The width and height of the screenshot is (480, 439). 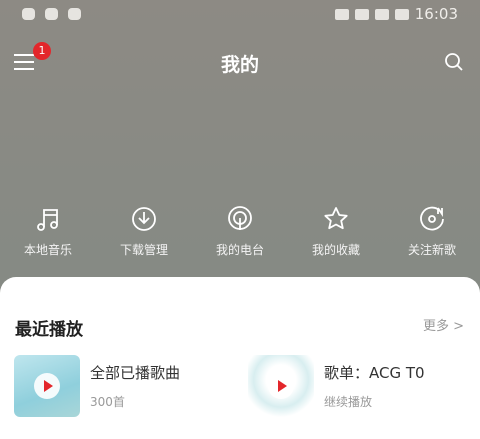 I want to click on alarm-icon, so click(x=341, y=14).